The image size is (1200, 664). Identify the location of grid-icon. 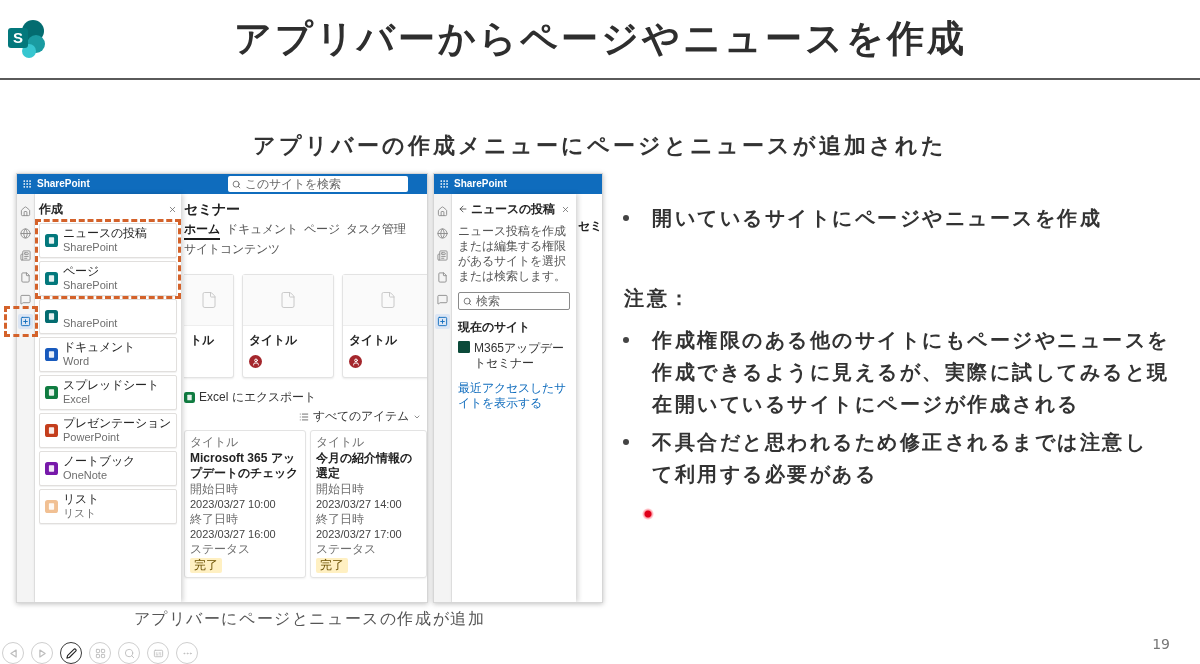
(100, 653).